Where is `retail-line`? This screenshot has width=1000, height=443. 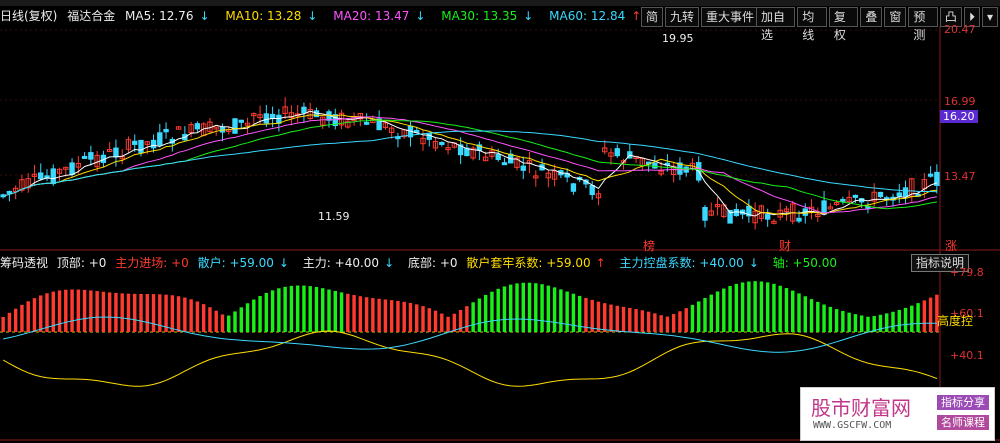 retail-line is located at coordinates (470, 358).